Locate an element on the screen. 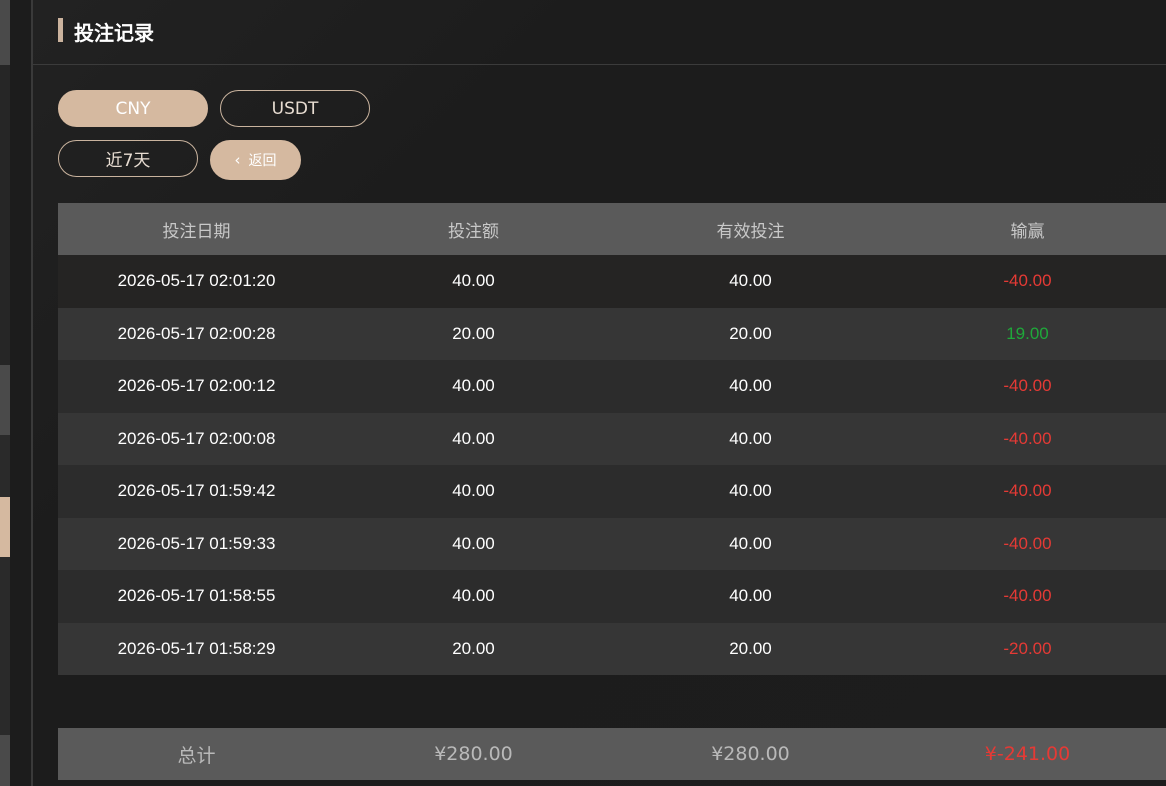 The width and height of the screenshot is (1166, 786). back-button: ‹ 返回 is located at coordinates (255, 160).